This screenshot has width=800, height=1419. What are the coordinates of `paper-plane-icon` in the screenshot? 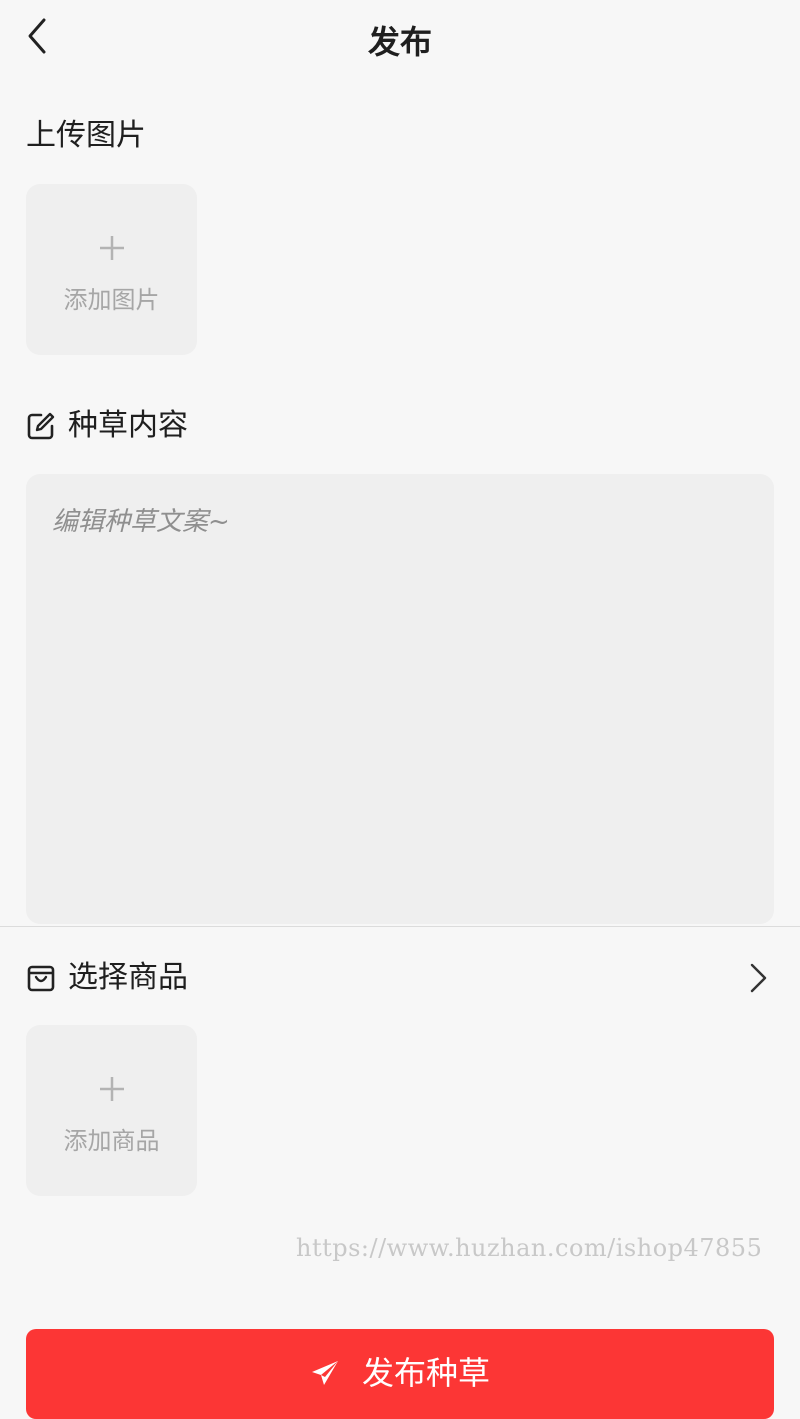 It's located at (324, 1373).